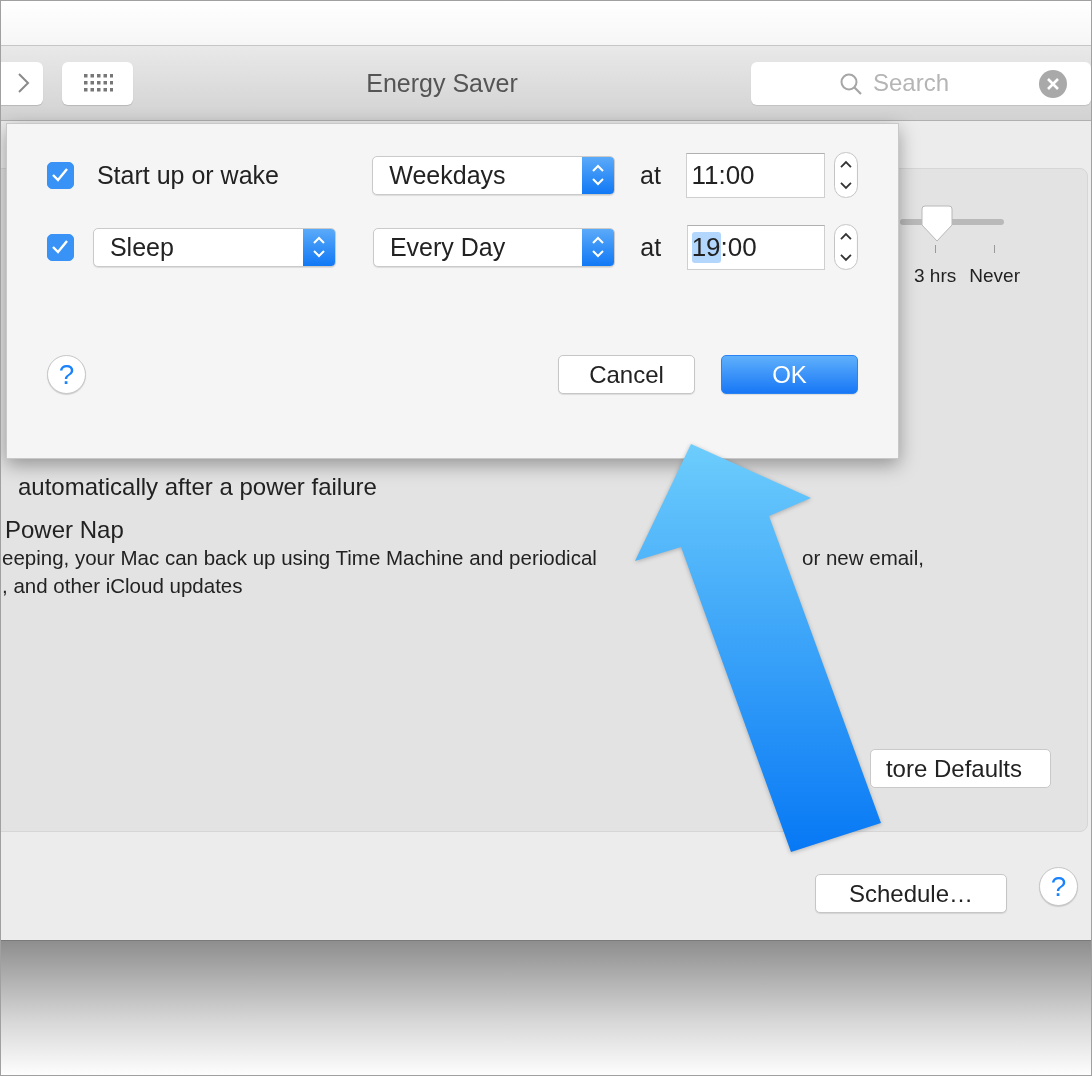  What do you see at coordinates (935, 276) in the screenshot?
I see `slider-label: 3 hrs` at bounding box center [935, 276].